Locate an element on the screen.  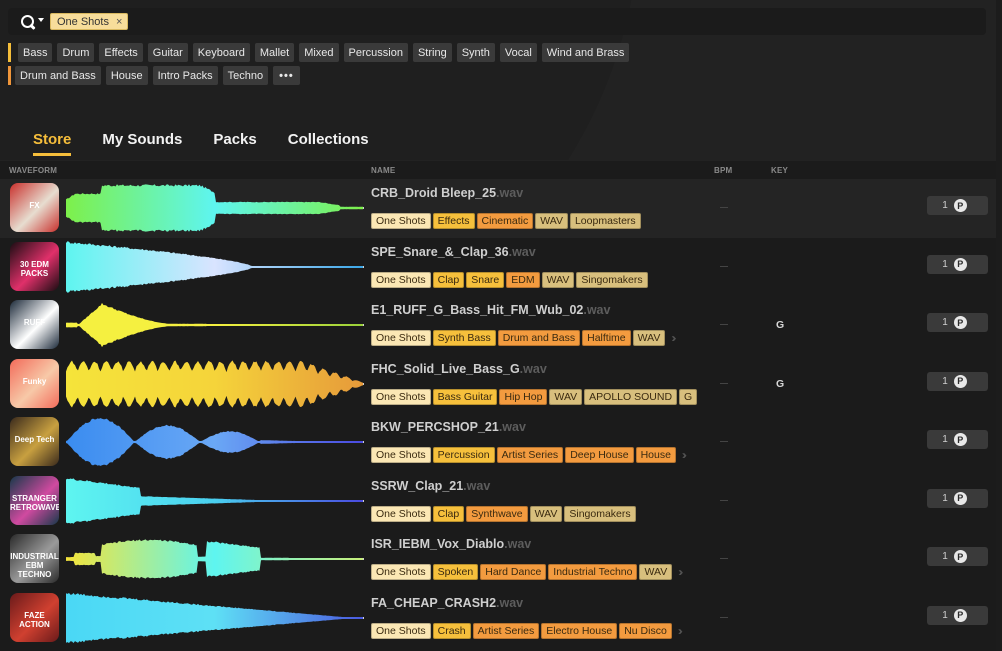
sound-name: FA_CHEAP_CRASH2.wav is located at coordinates (447, 603).